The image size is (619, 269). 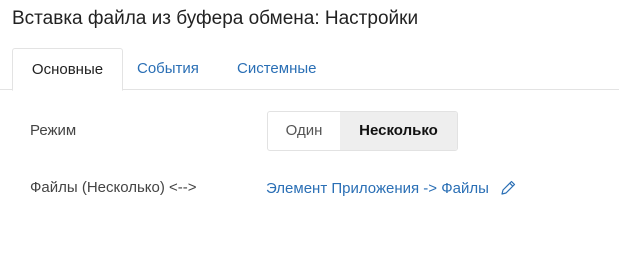 I want to click on mode-option-single: Один, so click(x=304, y=131).